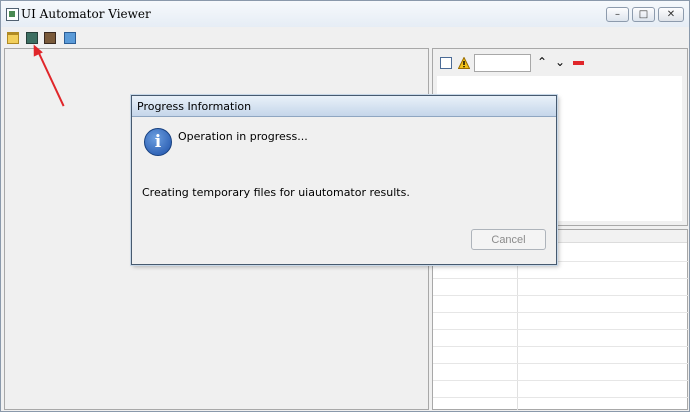 The height and width of the screenshot is (412, 690). Describe the element at coordinates (50, 38) in the screenshot. I see `device-screenshot-compressed-icon` at that location.